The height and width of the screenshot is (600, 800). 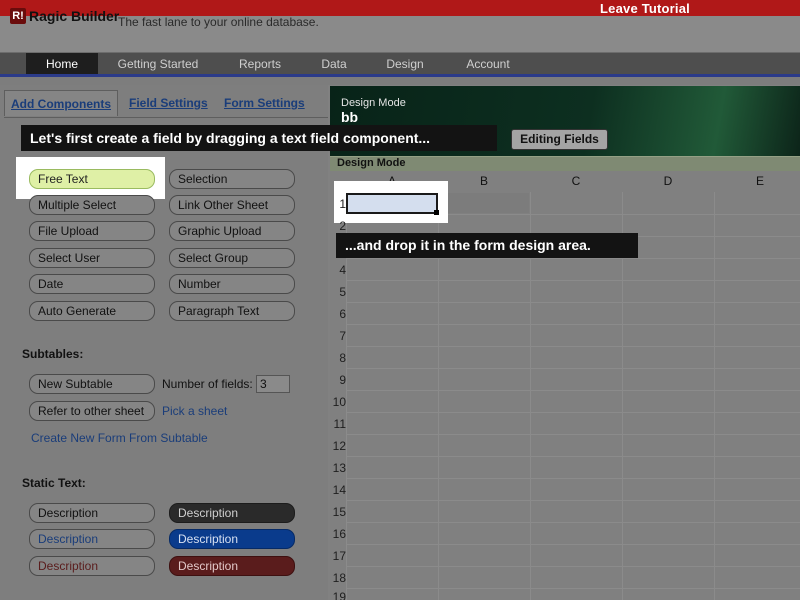 What do you see at coordinates (92, 539) in the screenshot?
I see `description-blue-text: Description` at bounding box center [92, 539].